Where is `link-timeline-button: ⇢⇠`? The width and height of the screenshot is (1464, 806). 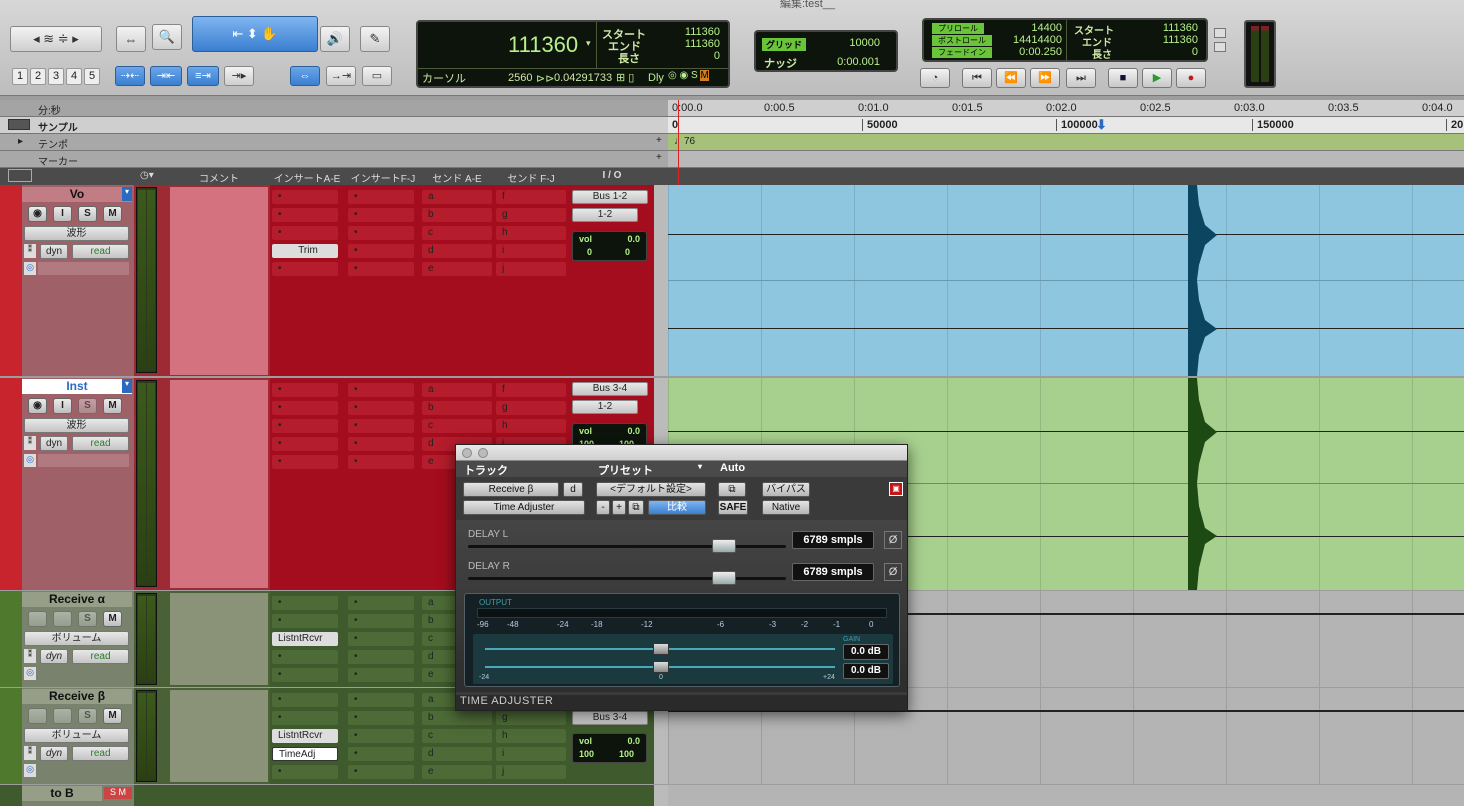 link-timeline-button: ⇢⇠ is located at coordinates (130, 76).